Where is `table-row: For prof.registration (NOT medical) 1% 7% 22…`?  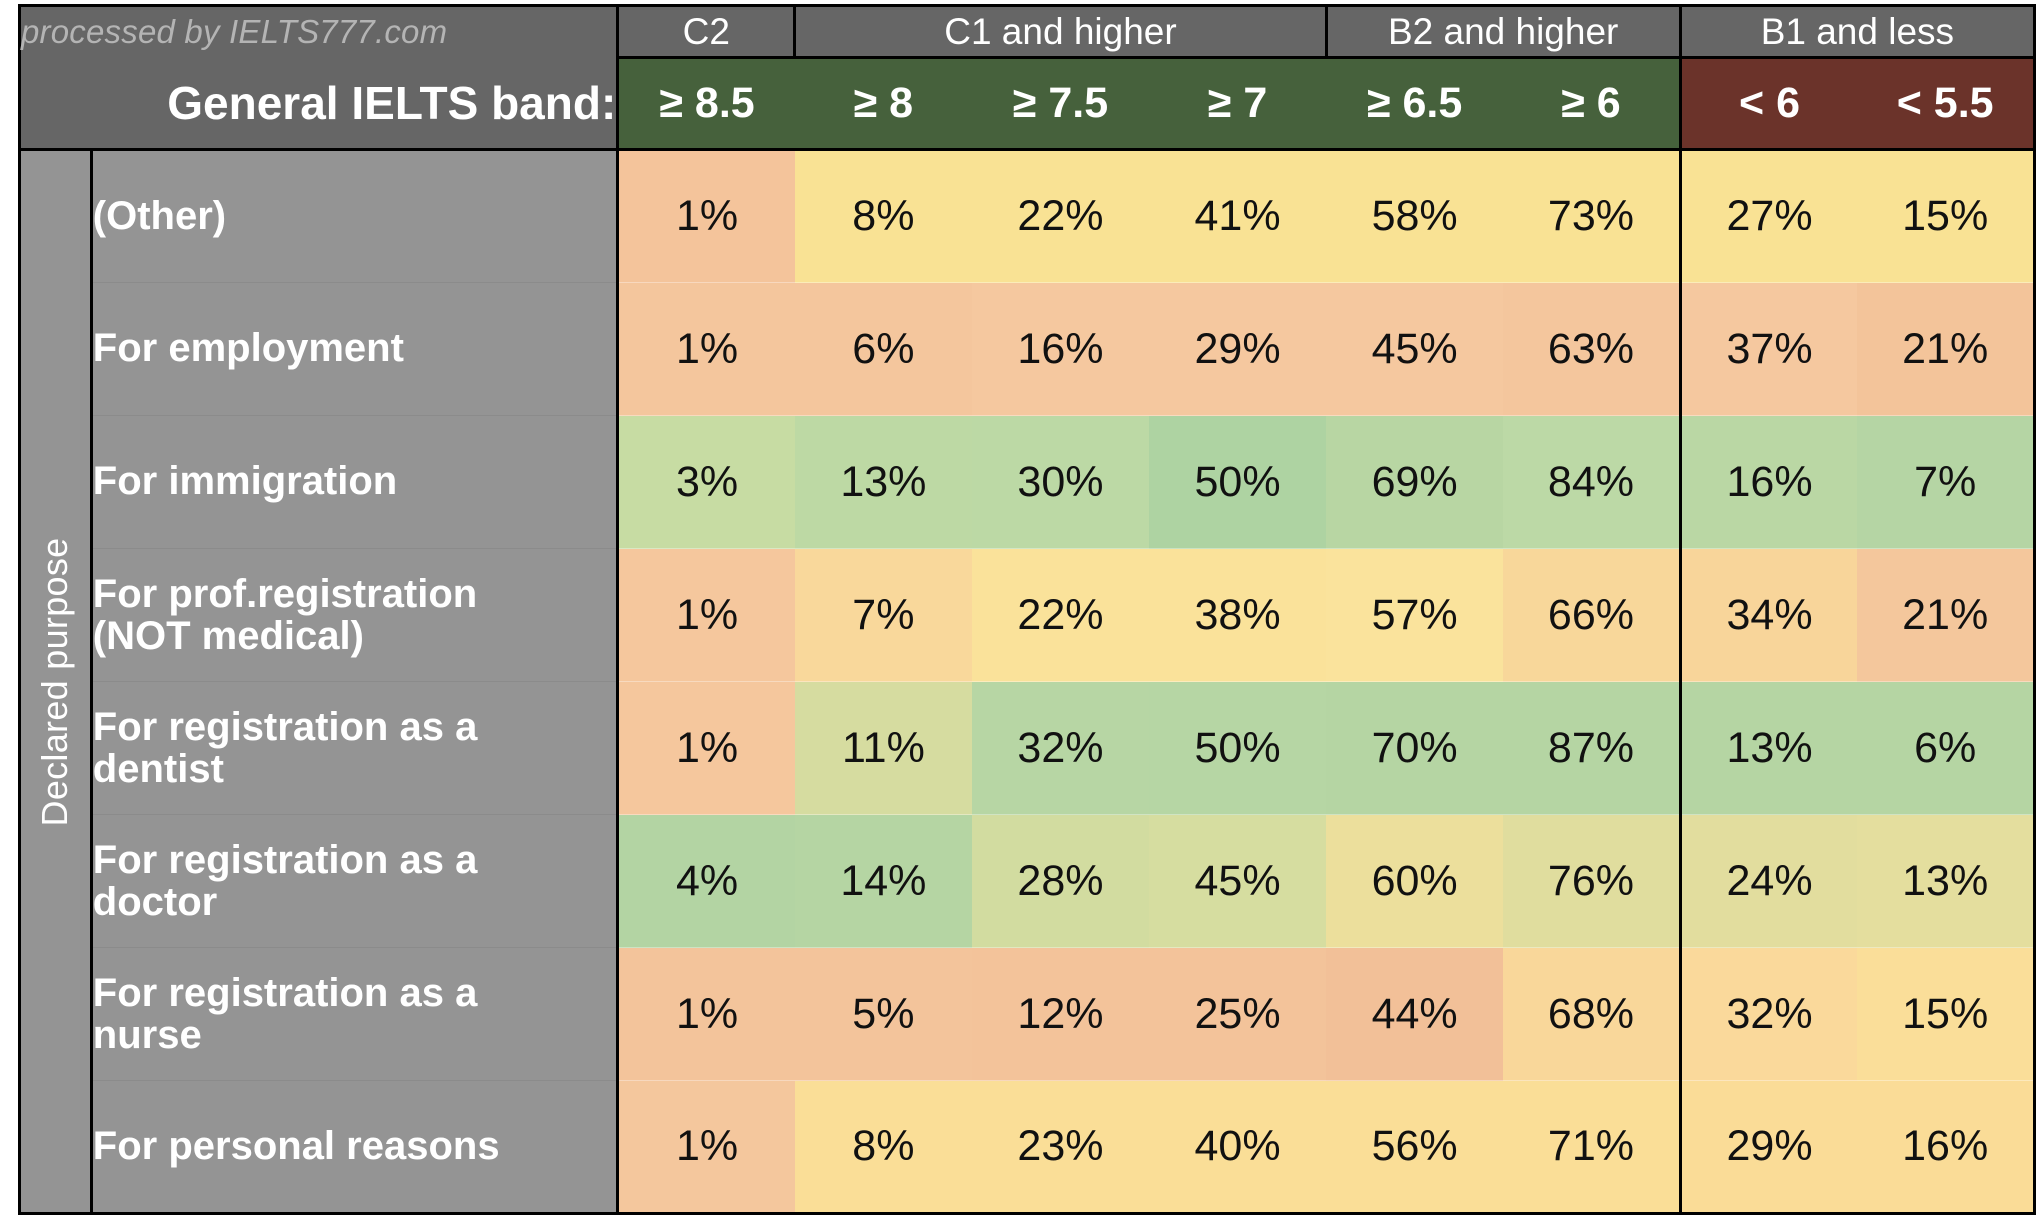
table-row: For prof.registration (NOT medical) 1% 7% 22… is located at coordinates (1028, 615).